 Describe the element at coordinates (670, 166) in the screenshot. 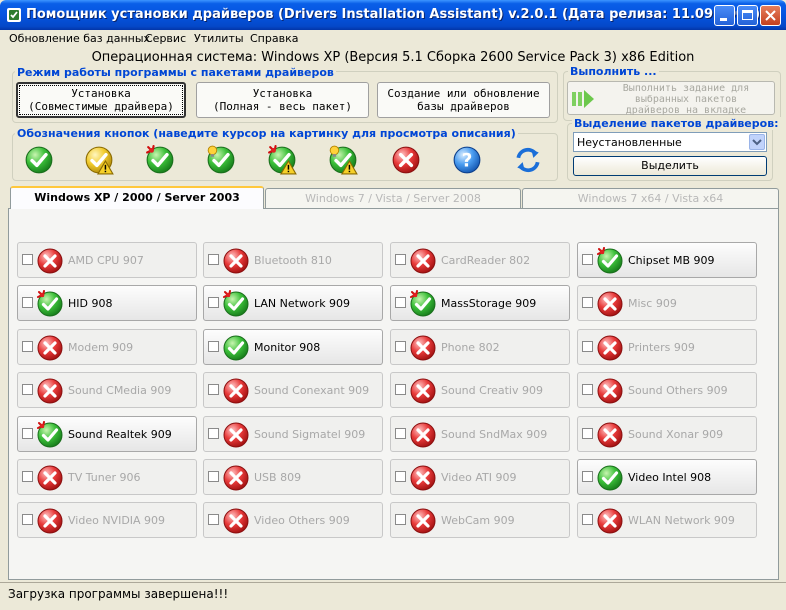

I see `select-button: Выделить` at that location.